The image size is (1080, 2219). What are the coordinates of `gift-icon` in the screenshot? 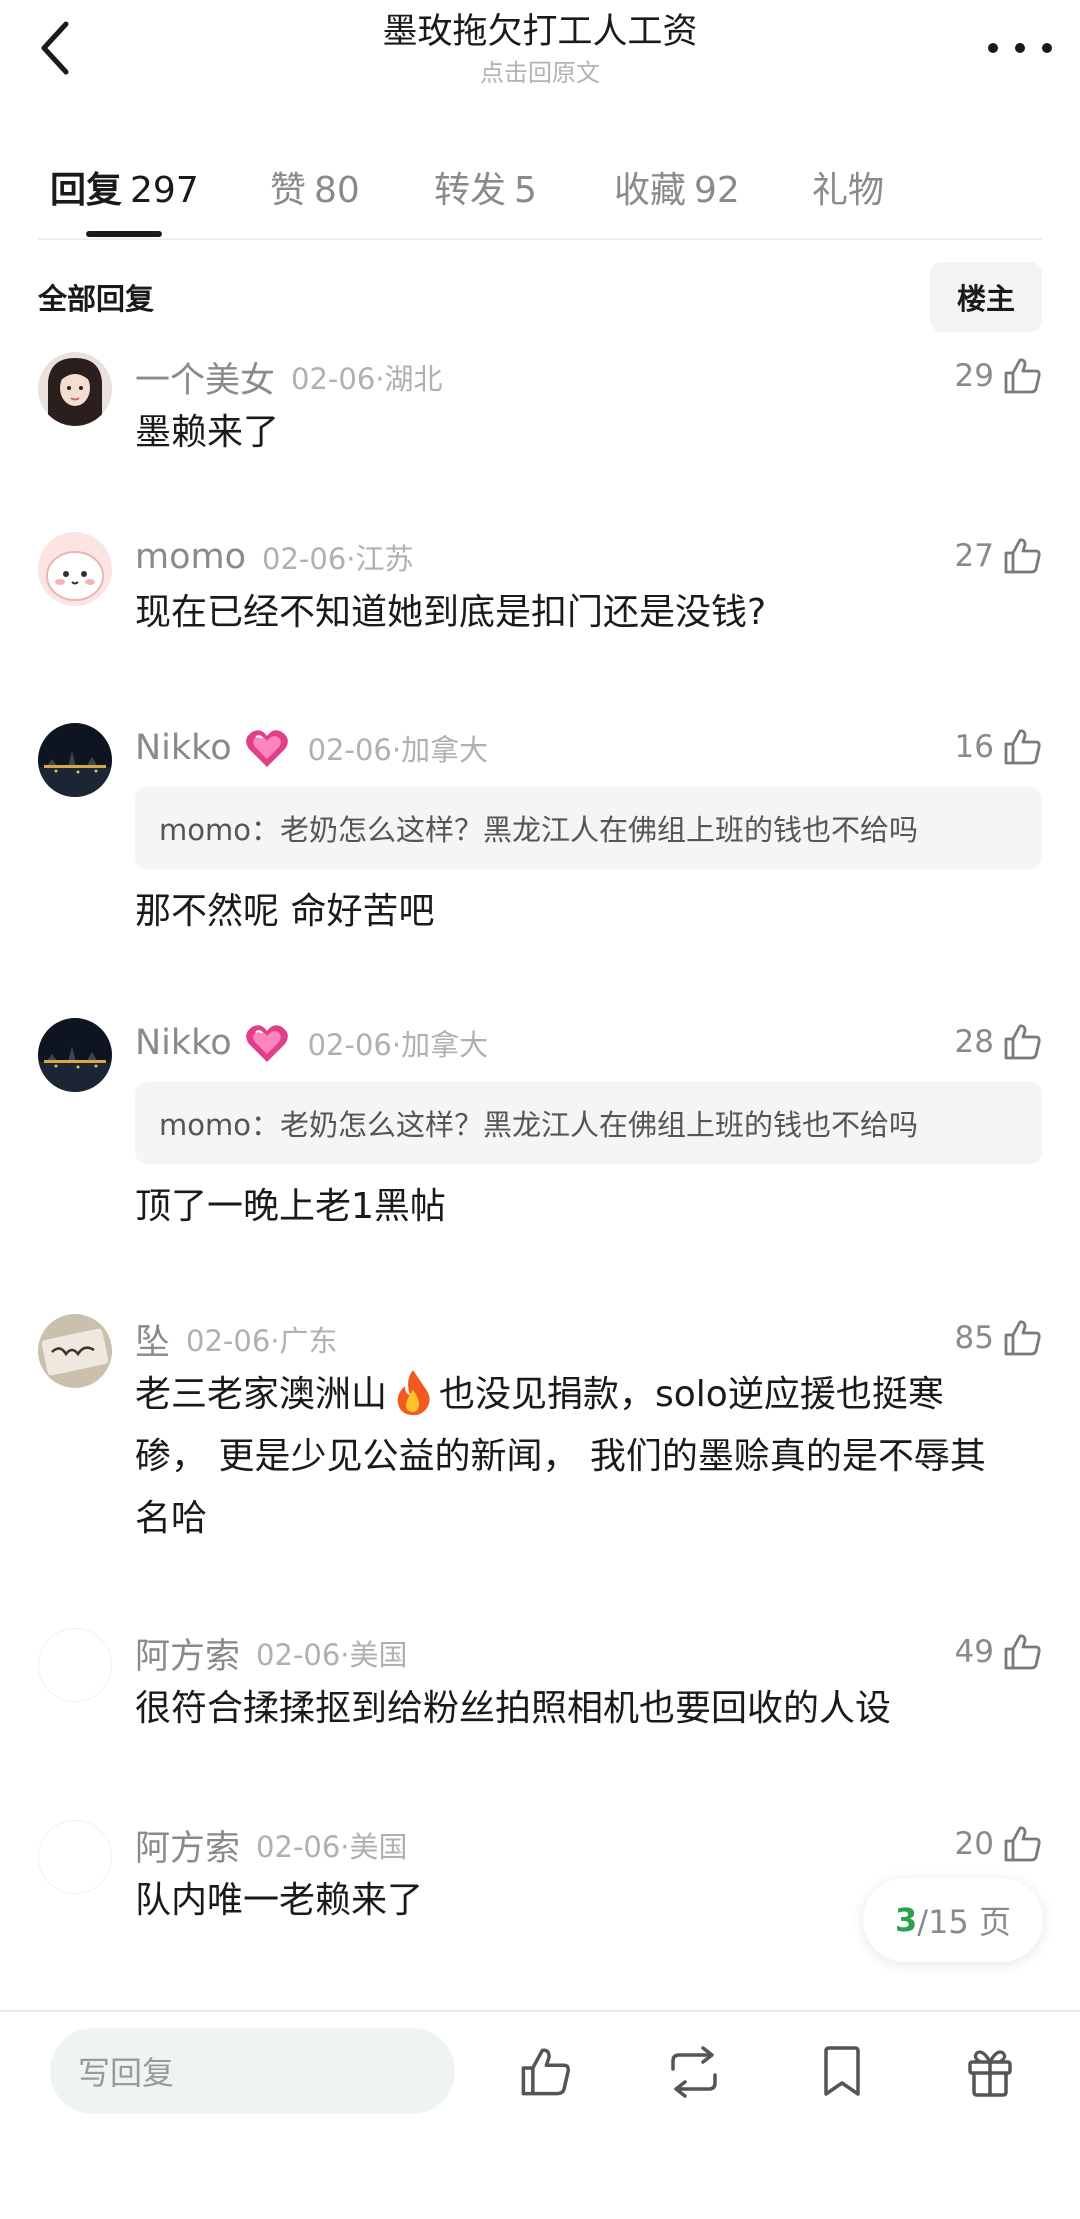 It's located at (990, 2073).